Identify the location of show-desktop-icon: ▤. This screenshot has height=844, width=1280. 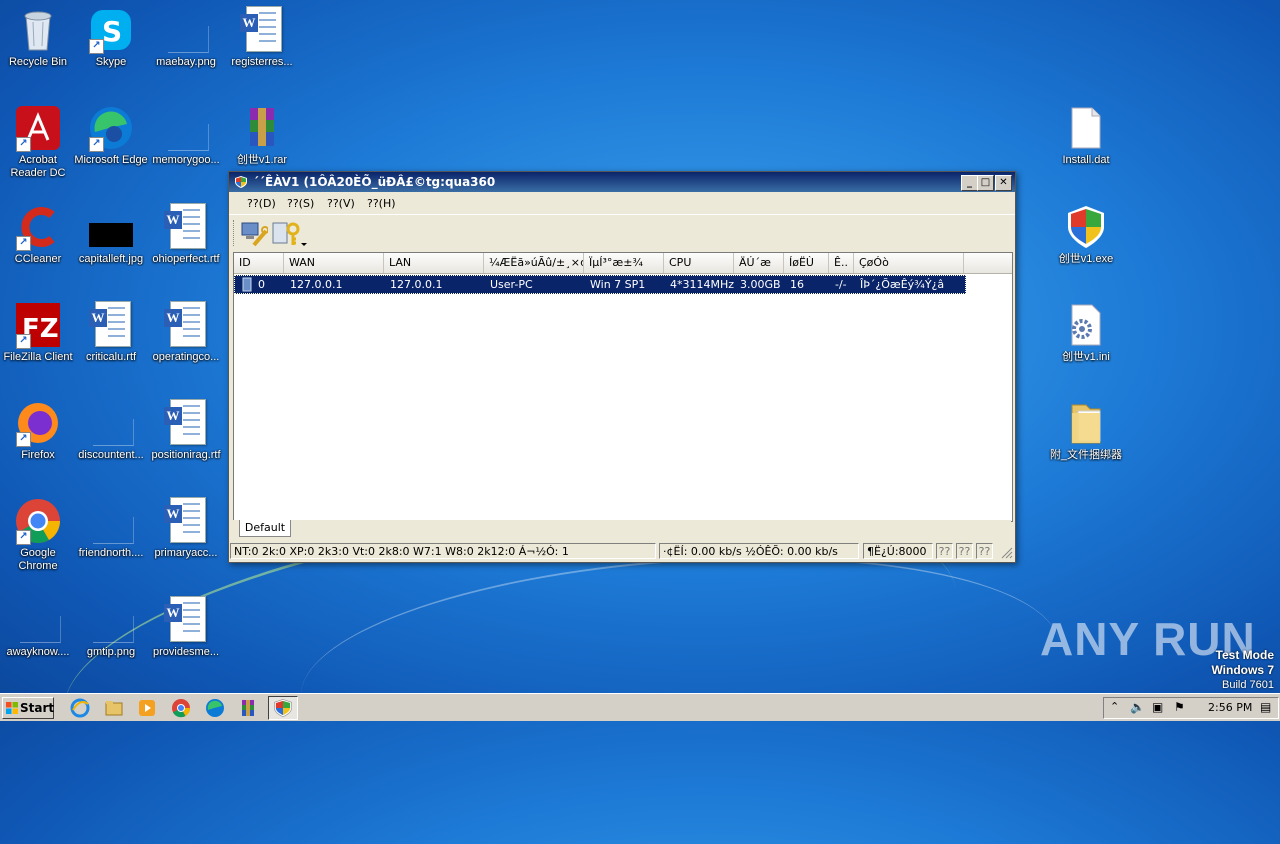
(1265, 707).